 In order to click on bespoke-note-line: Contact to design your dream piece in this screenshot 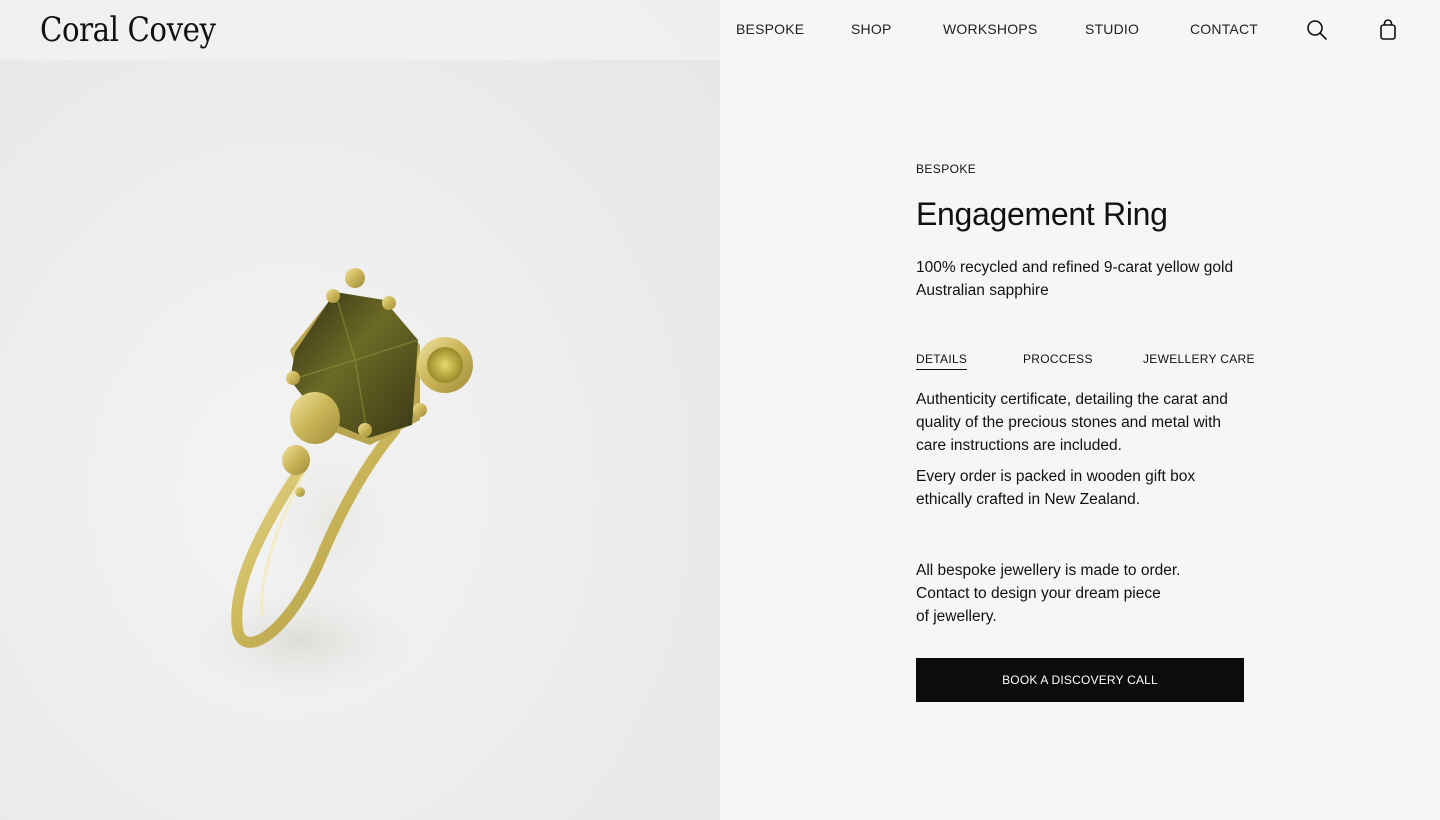, I will do `click(1038, 593)`.